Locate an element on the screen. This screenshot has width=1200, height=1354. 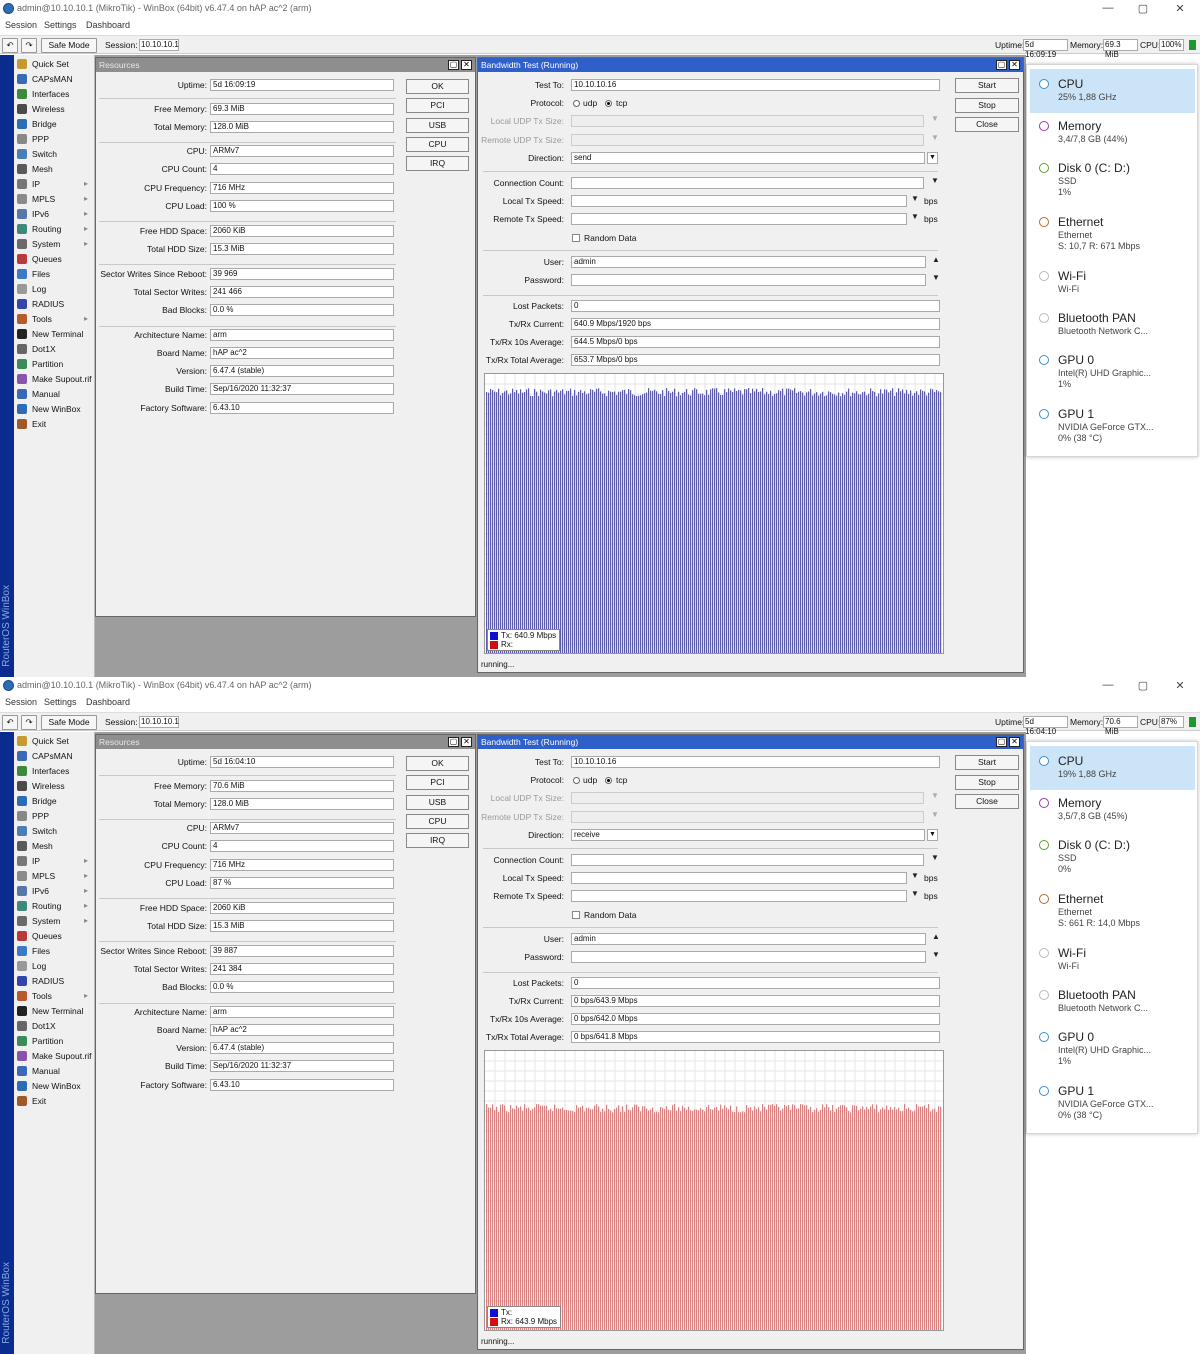
menu-dashboard: Dashboard is located at coordinates (108, 25).